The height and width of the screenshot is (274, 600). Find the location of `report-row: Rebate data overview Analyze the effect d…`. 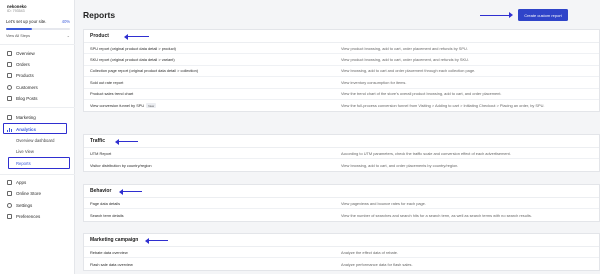

report-row: Rebate data overview Analyze the effect d… is located at coordinates (341, 253).